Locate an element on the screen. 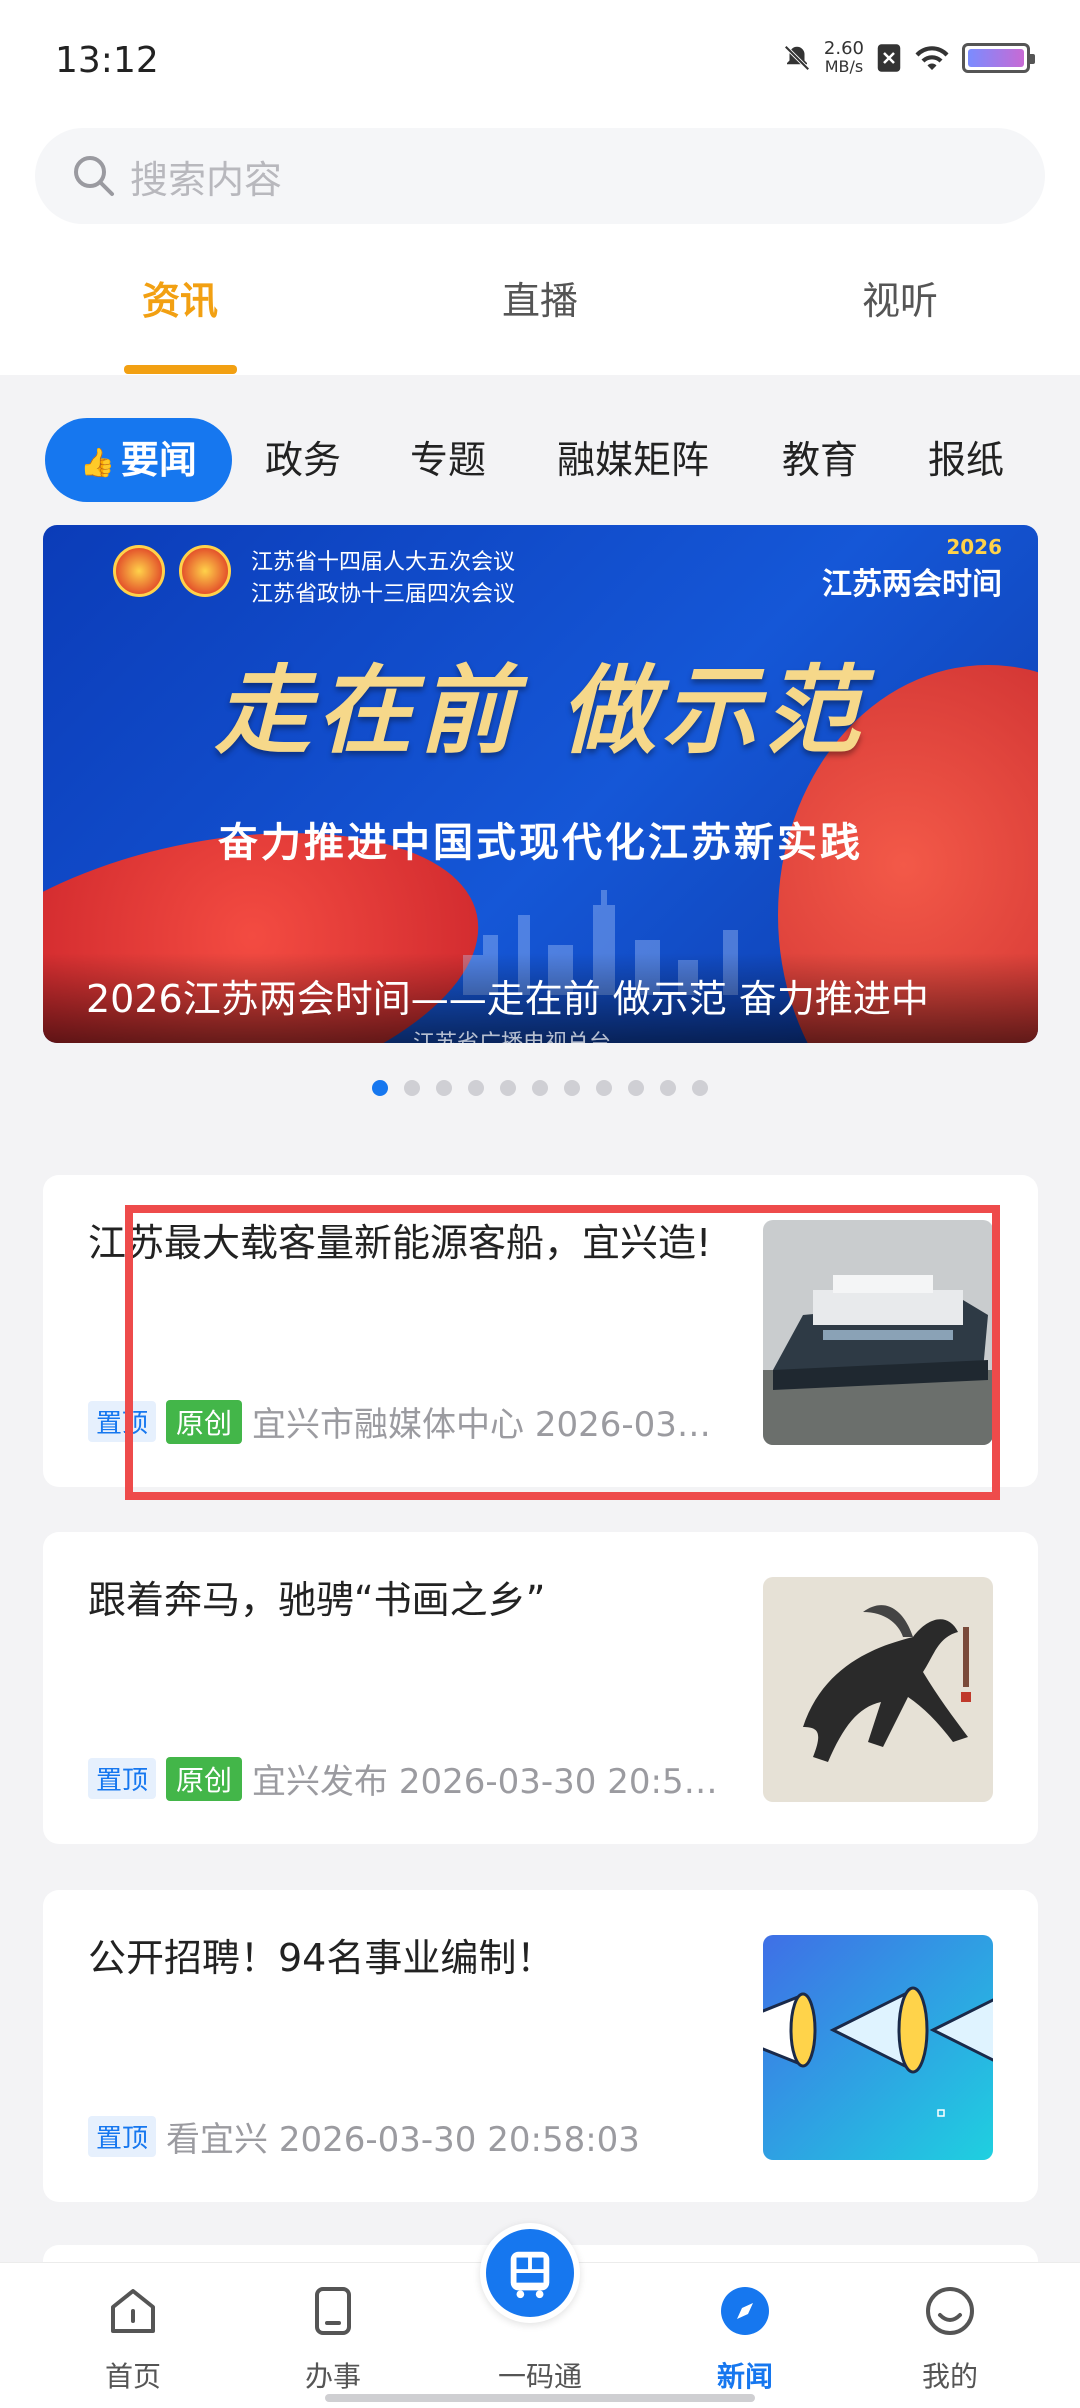 Image resolution: width=1080 pixels, height=2408 pixels. main-tabs: 资讯 直播 视听 is located at coordinates (540, 322).